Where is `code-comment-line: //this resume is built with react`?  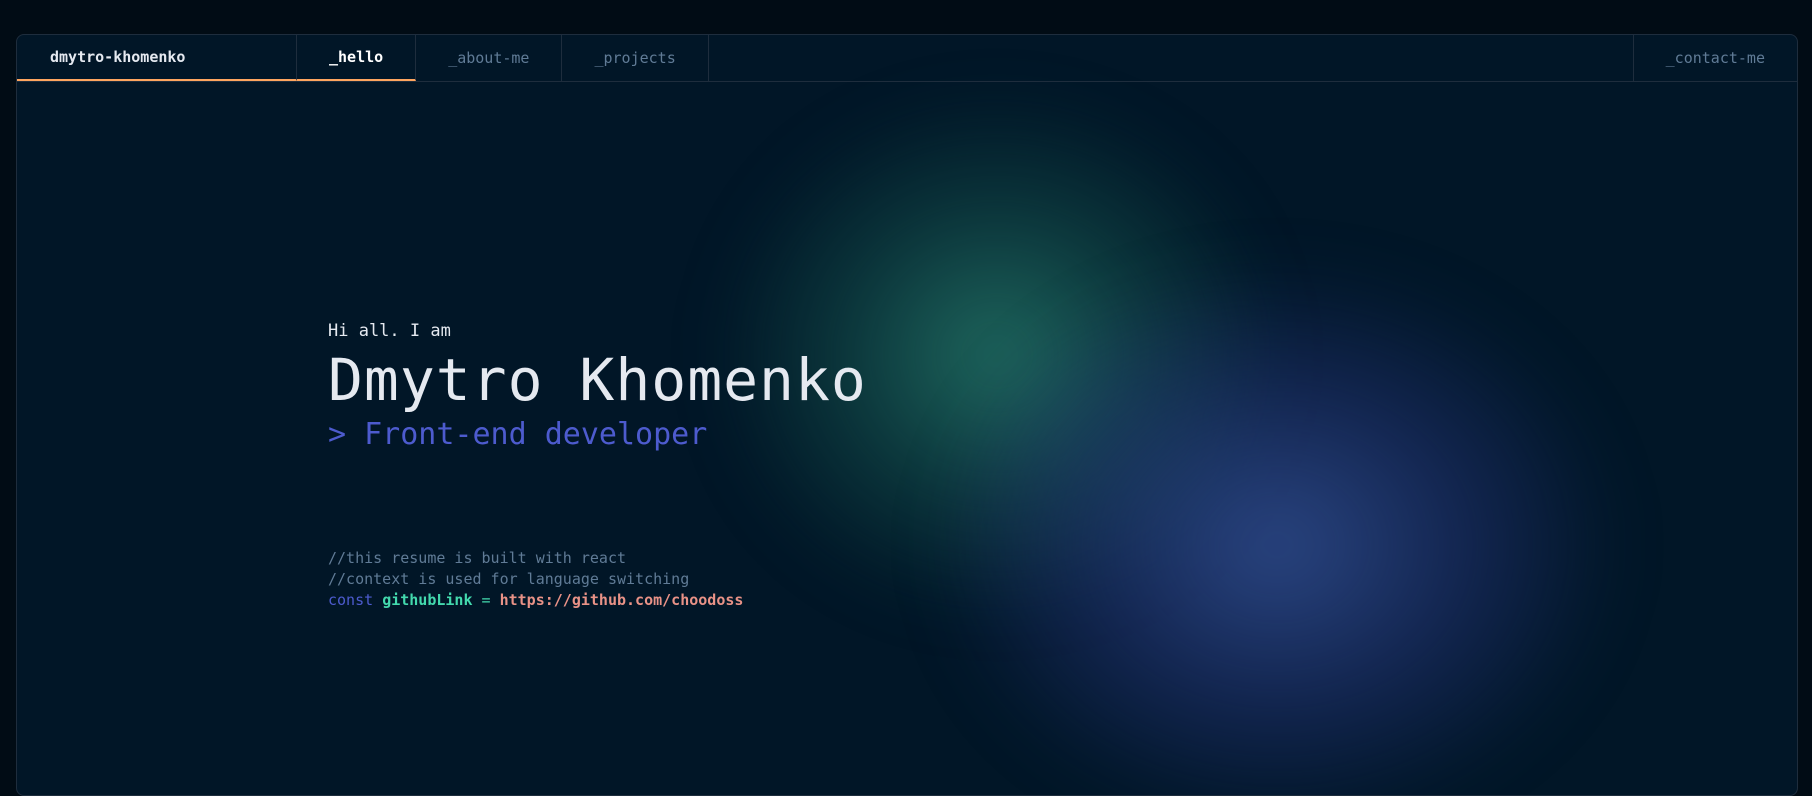
code-comment-line: //this resume is built with react is located at coordinates (477, 558).